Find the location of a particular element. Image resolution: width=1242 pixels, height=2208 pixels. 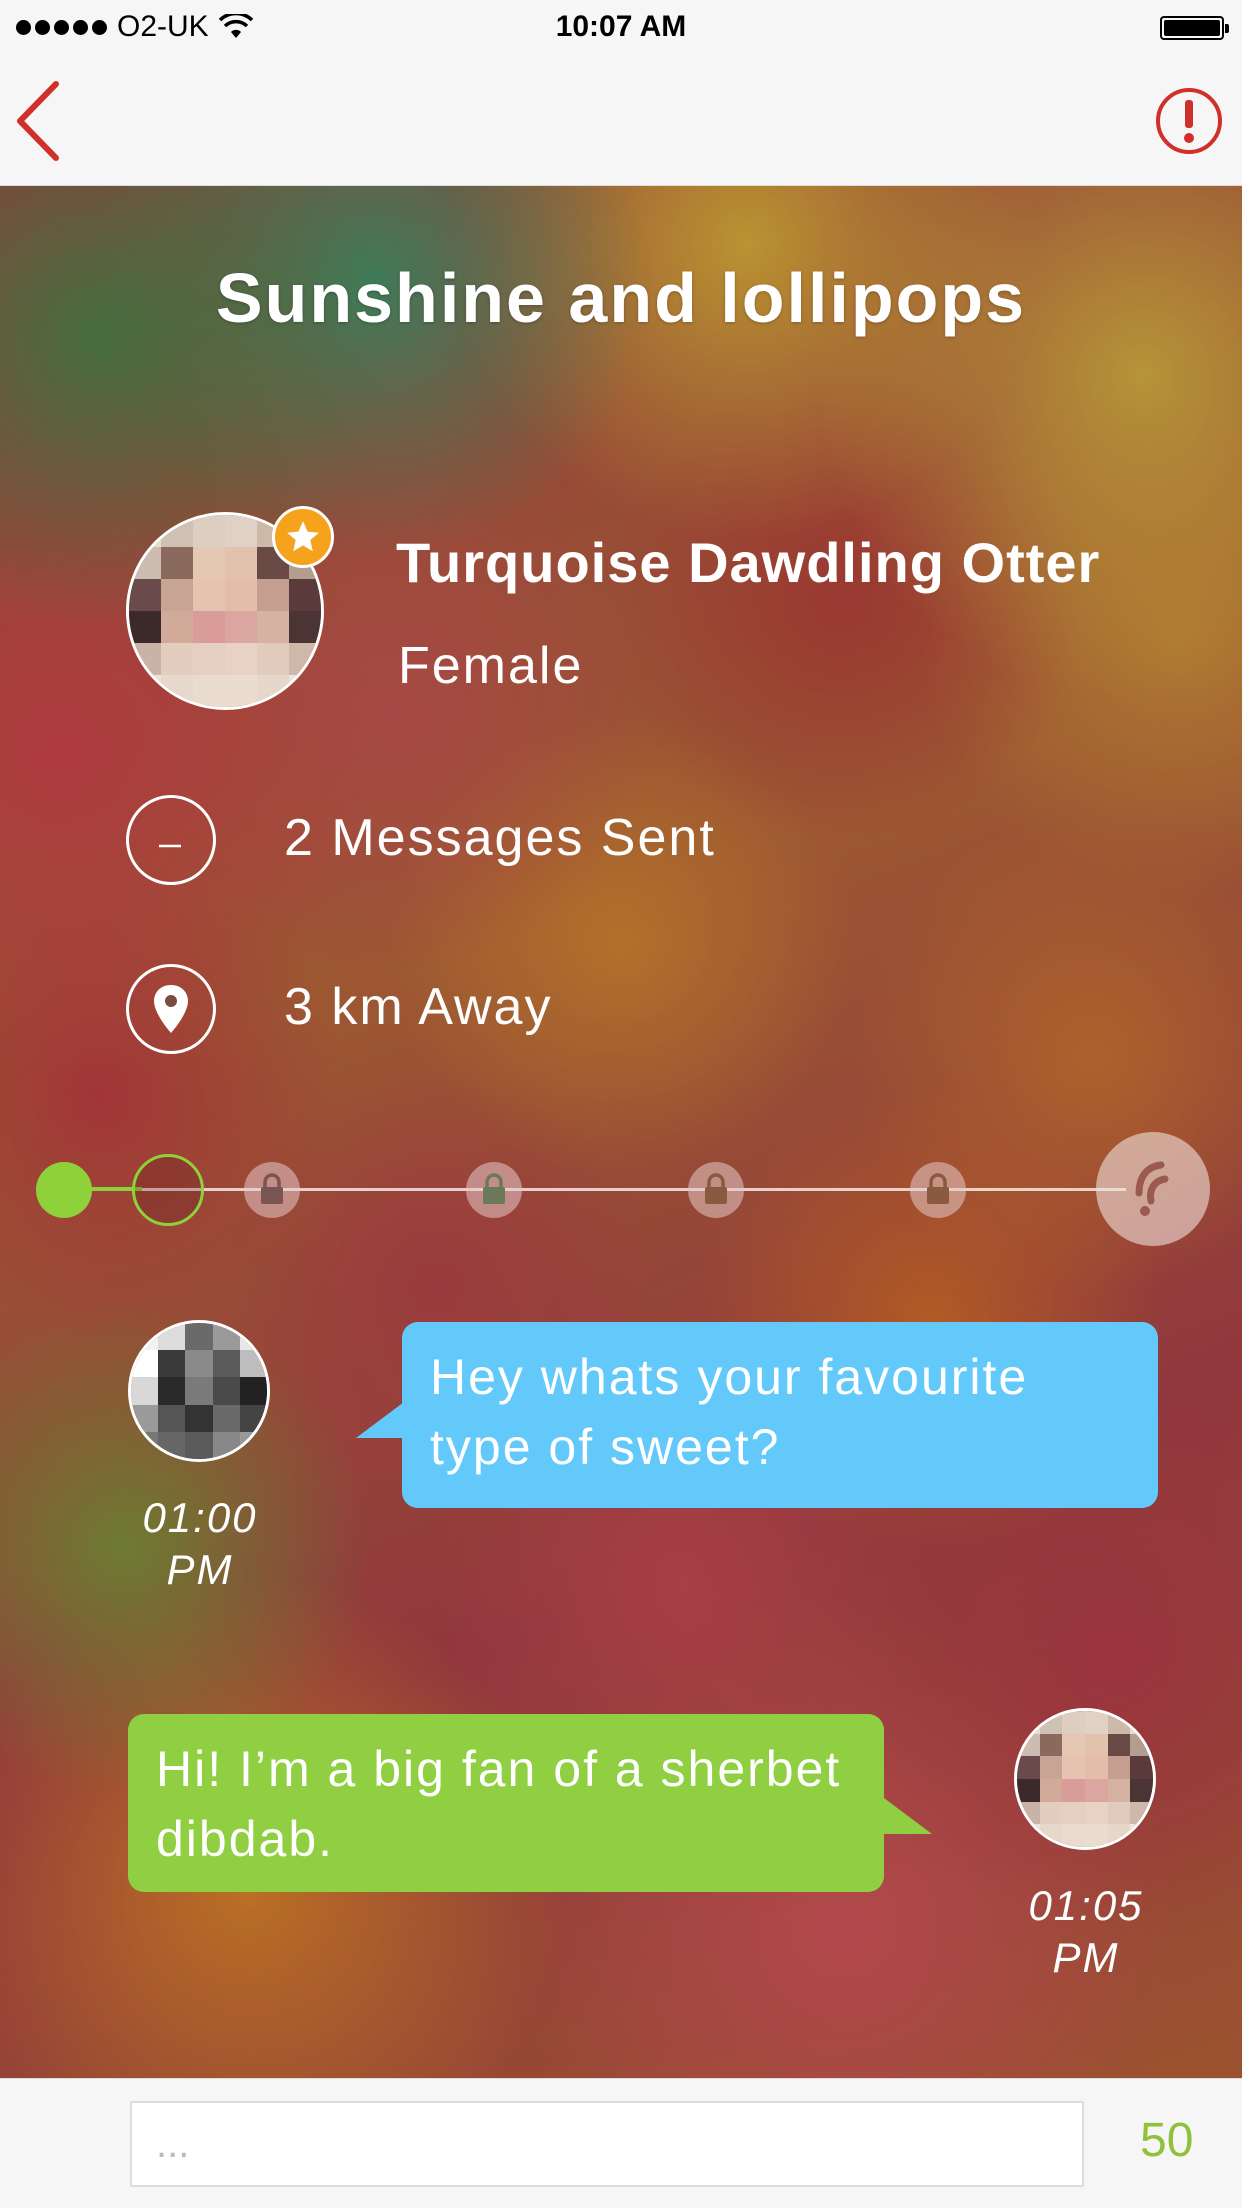

star-icon is located at coordinates (303, 536).